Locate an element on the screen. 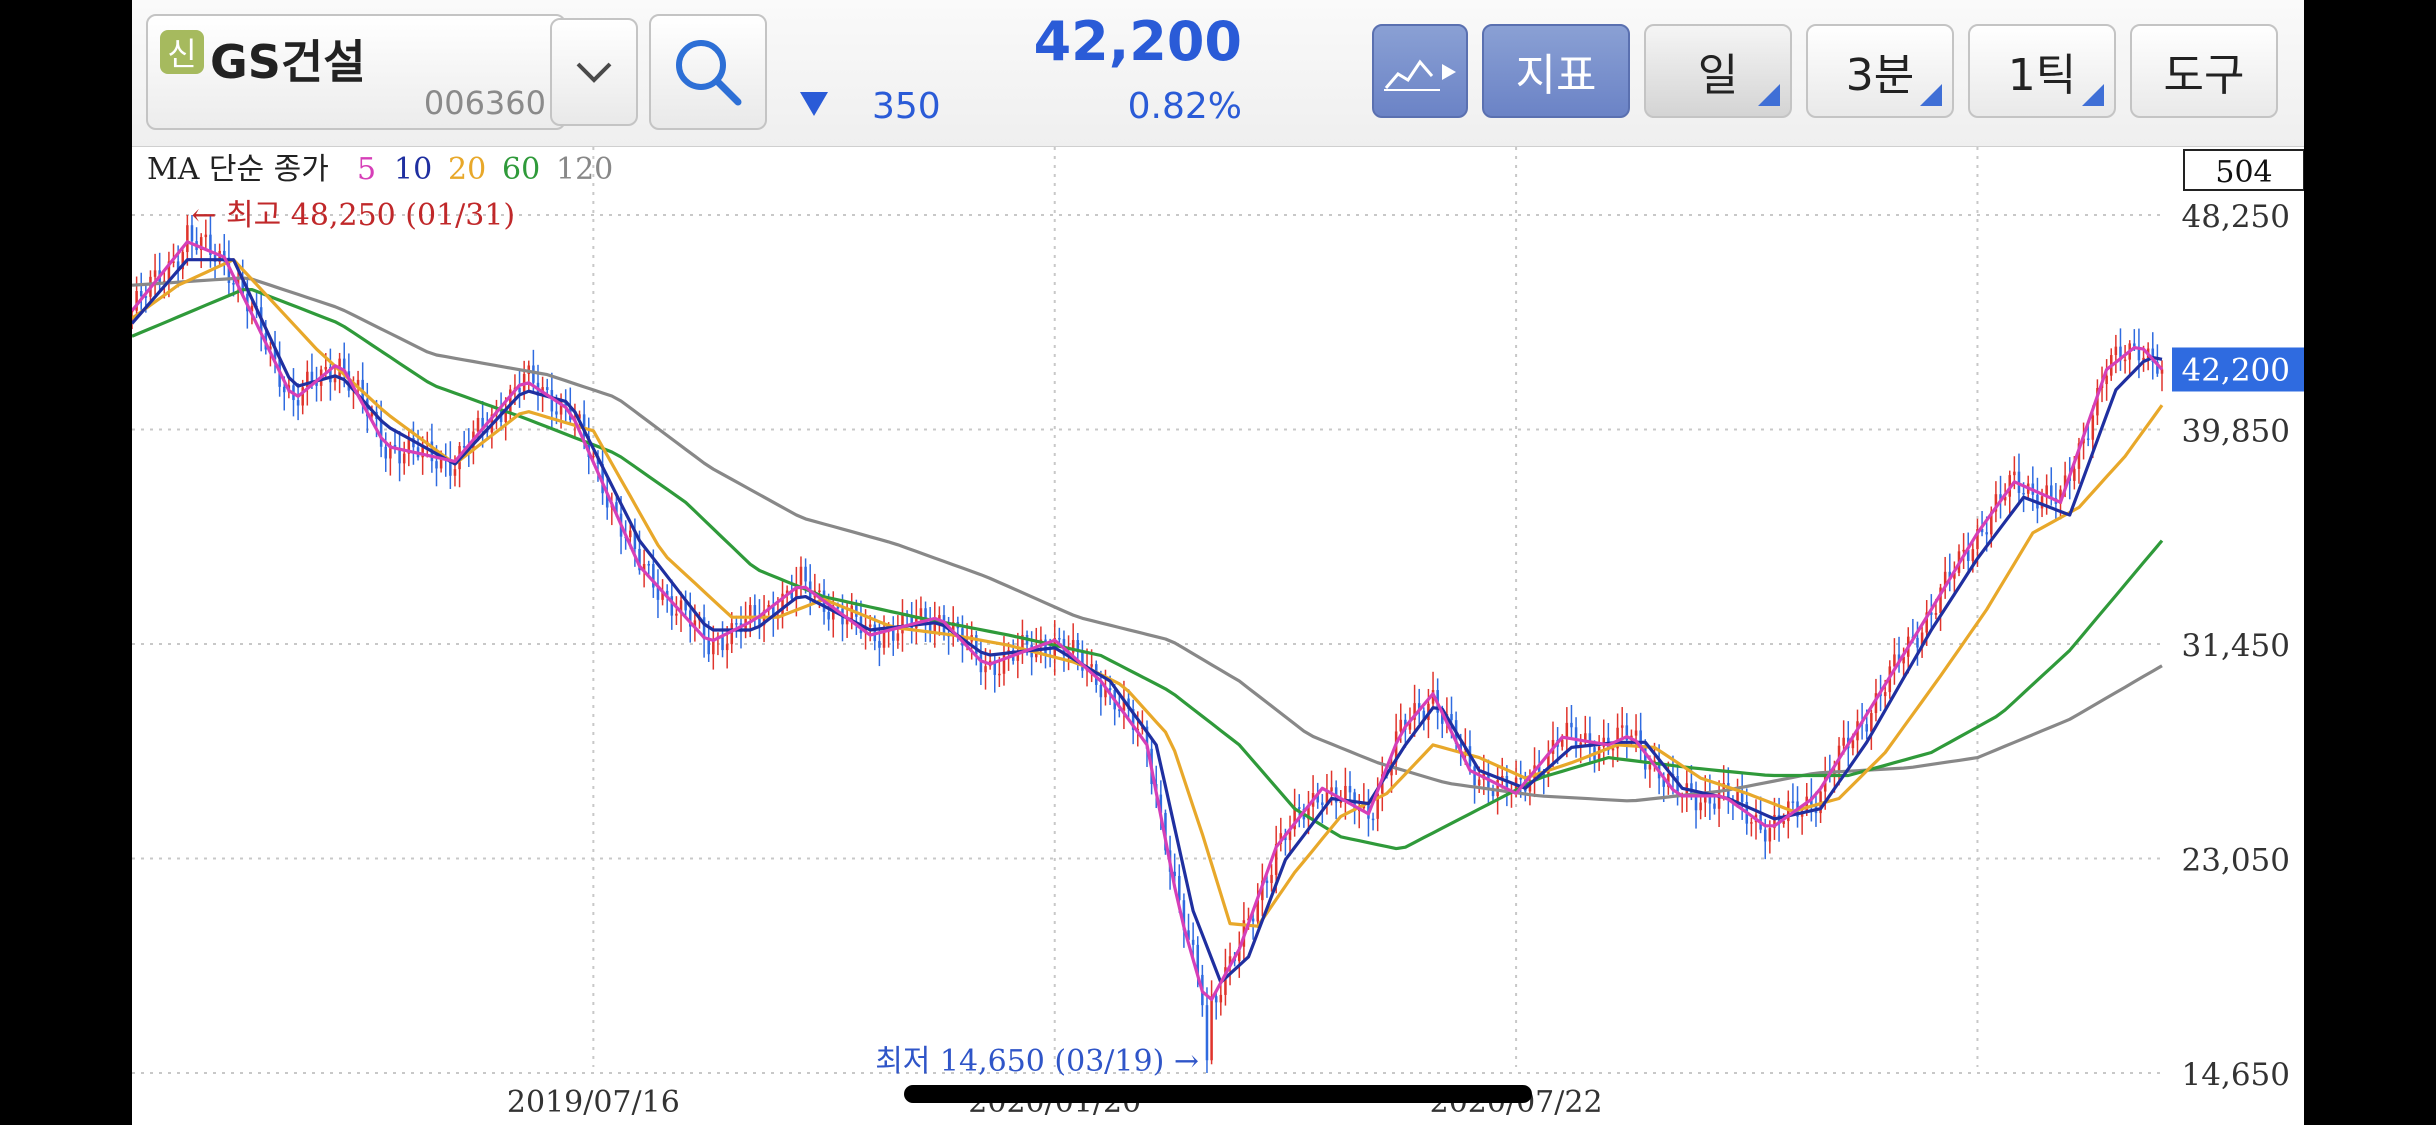 The width and height of the screenshot is (2436, 1125). tools-button: 도구 is located at coordinates (2204, 71).